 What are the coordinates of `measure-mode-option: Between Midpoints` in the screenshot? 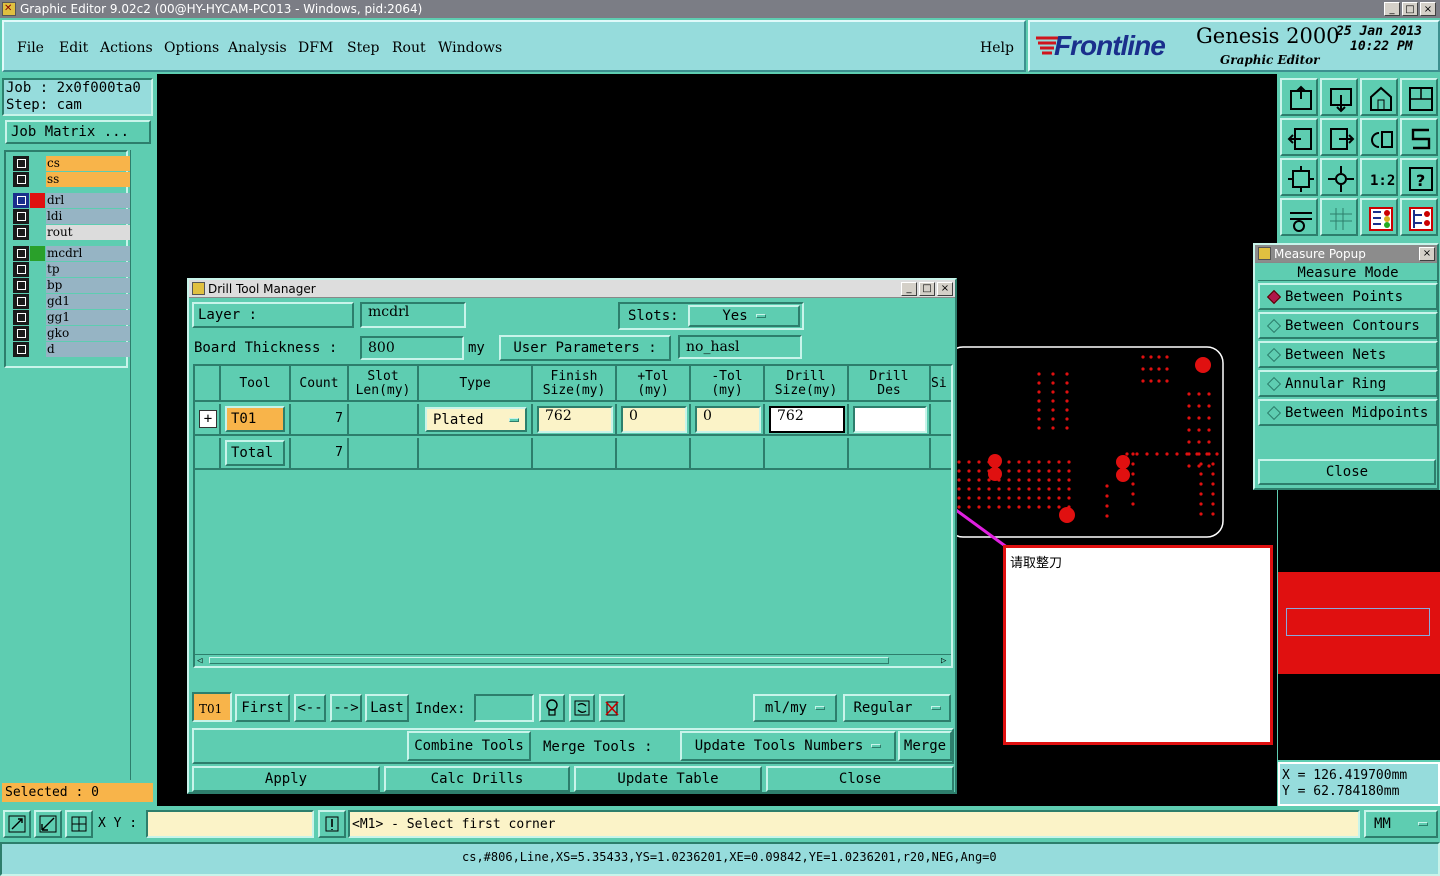 It's located at (1348, 412).